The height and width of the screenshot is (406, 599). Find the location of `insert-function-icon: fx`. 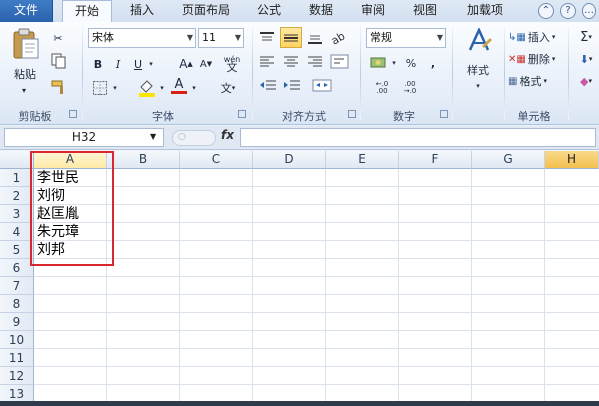

insert-function-icon: fx is located at coordinates (227, 135).